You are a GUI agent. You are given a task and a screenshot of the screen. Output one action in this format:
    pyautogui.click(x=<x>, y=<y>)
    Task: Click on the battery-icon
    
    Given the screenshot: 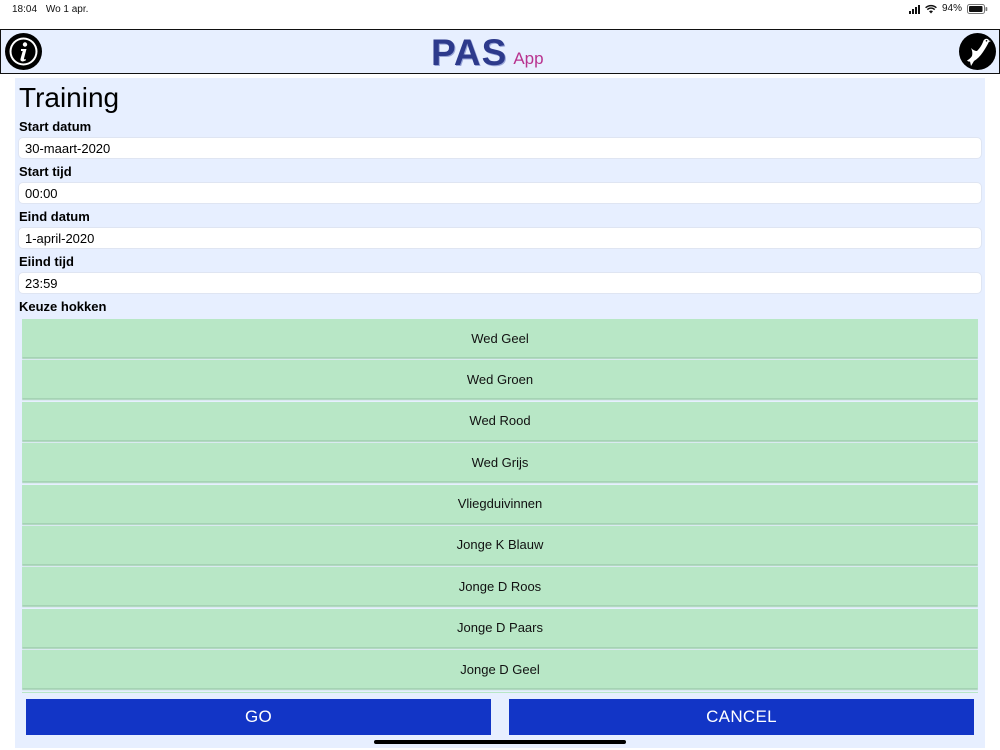 What is the action you would take?
    pyautogui.click(x=977, y=8)
    